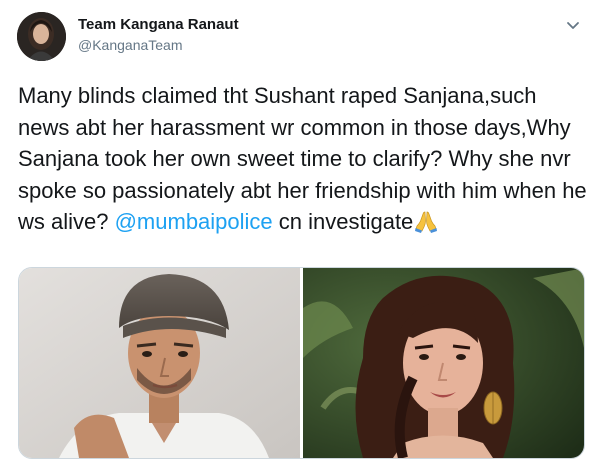 The height and width of the screenshot is (459, 600). Describe the element at coordinates (573, 23) in the screenshot. I see `chevron-down-icon` at that location.